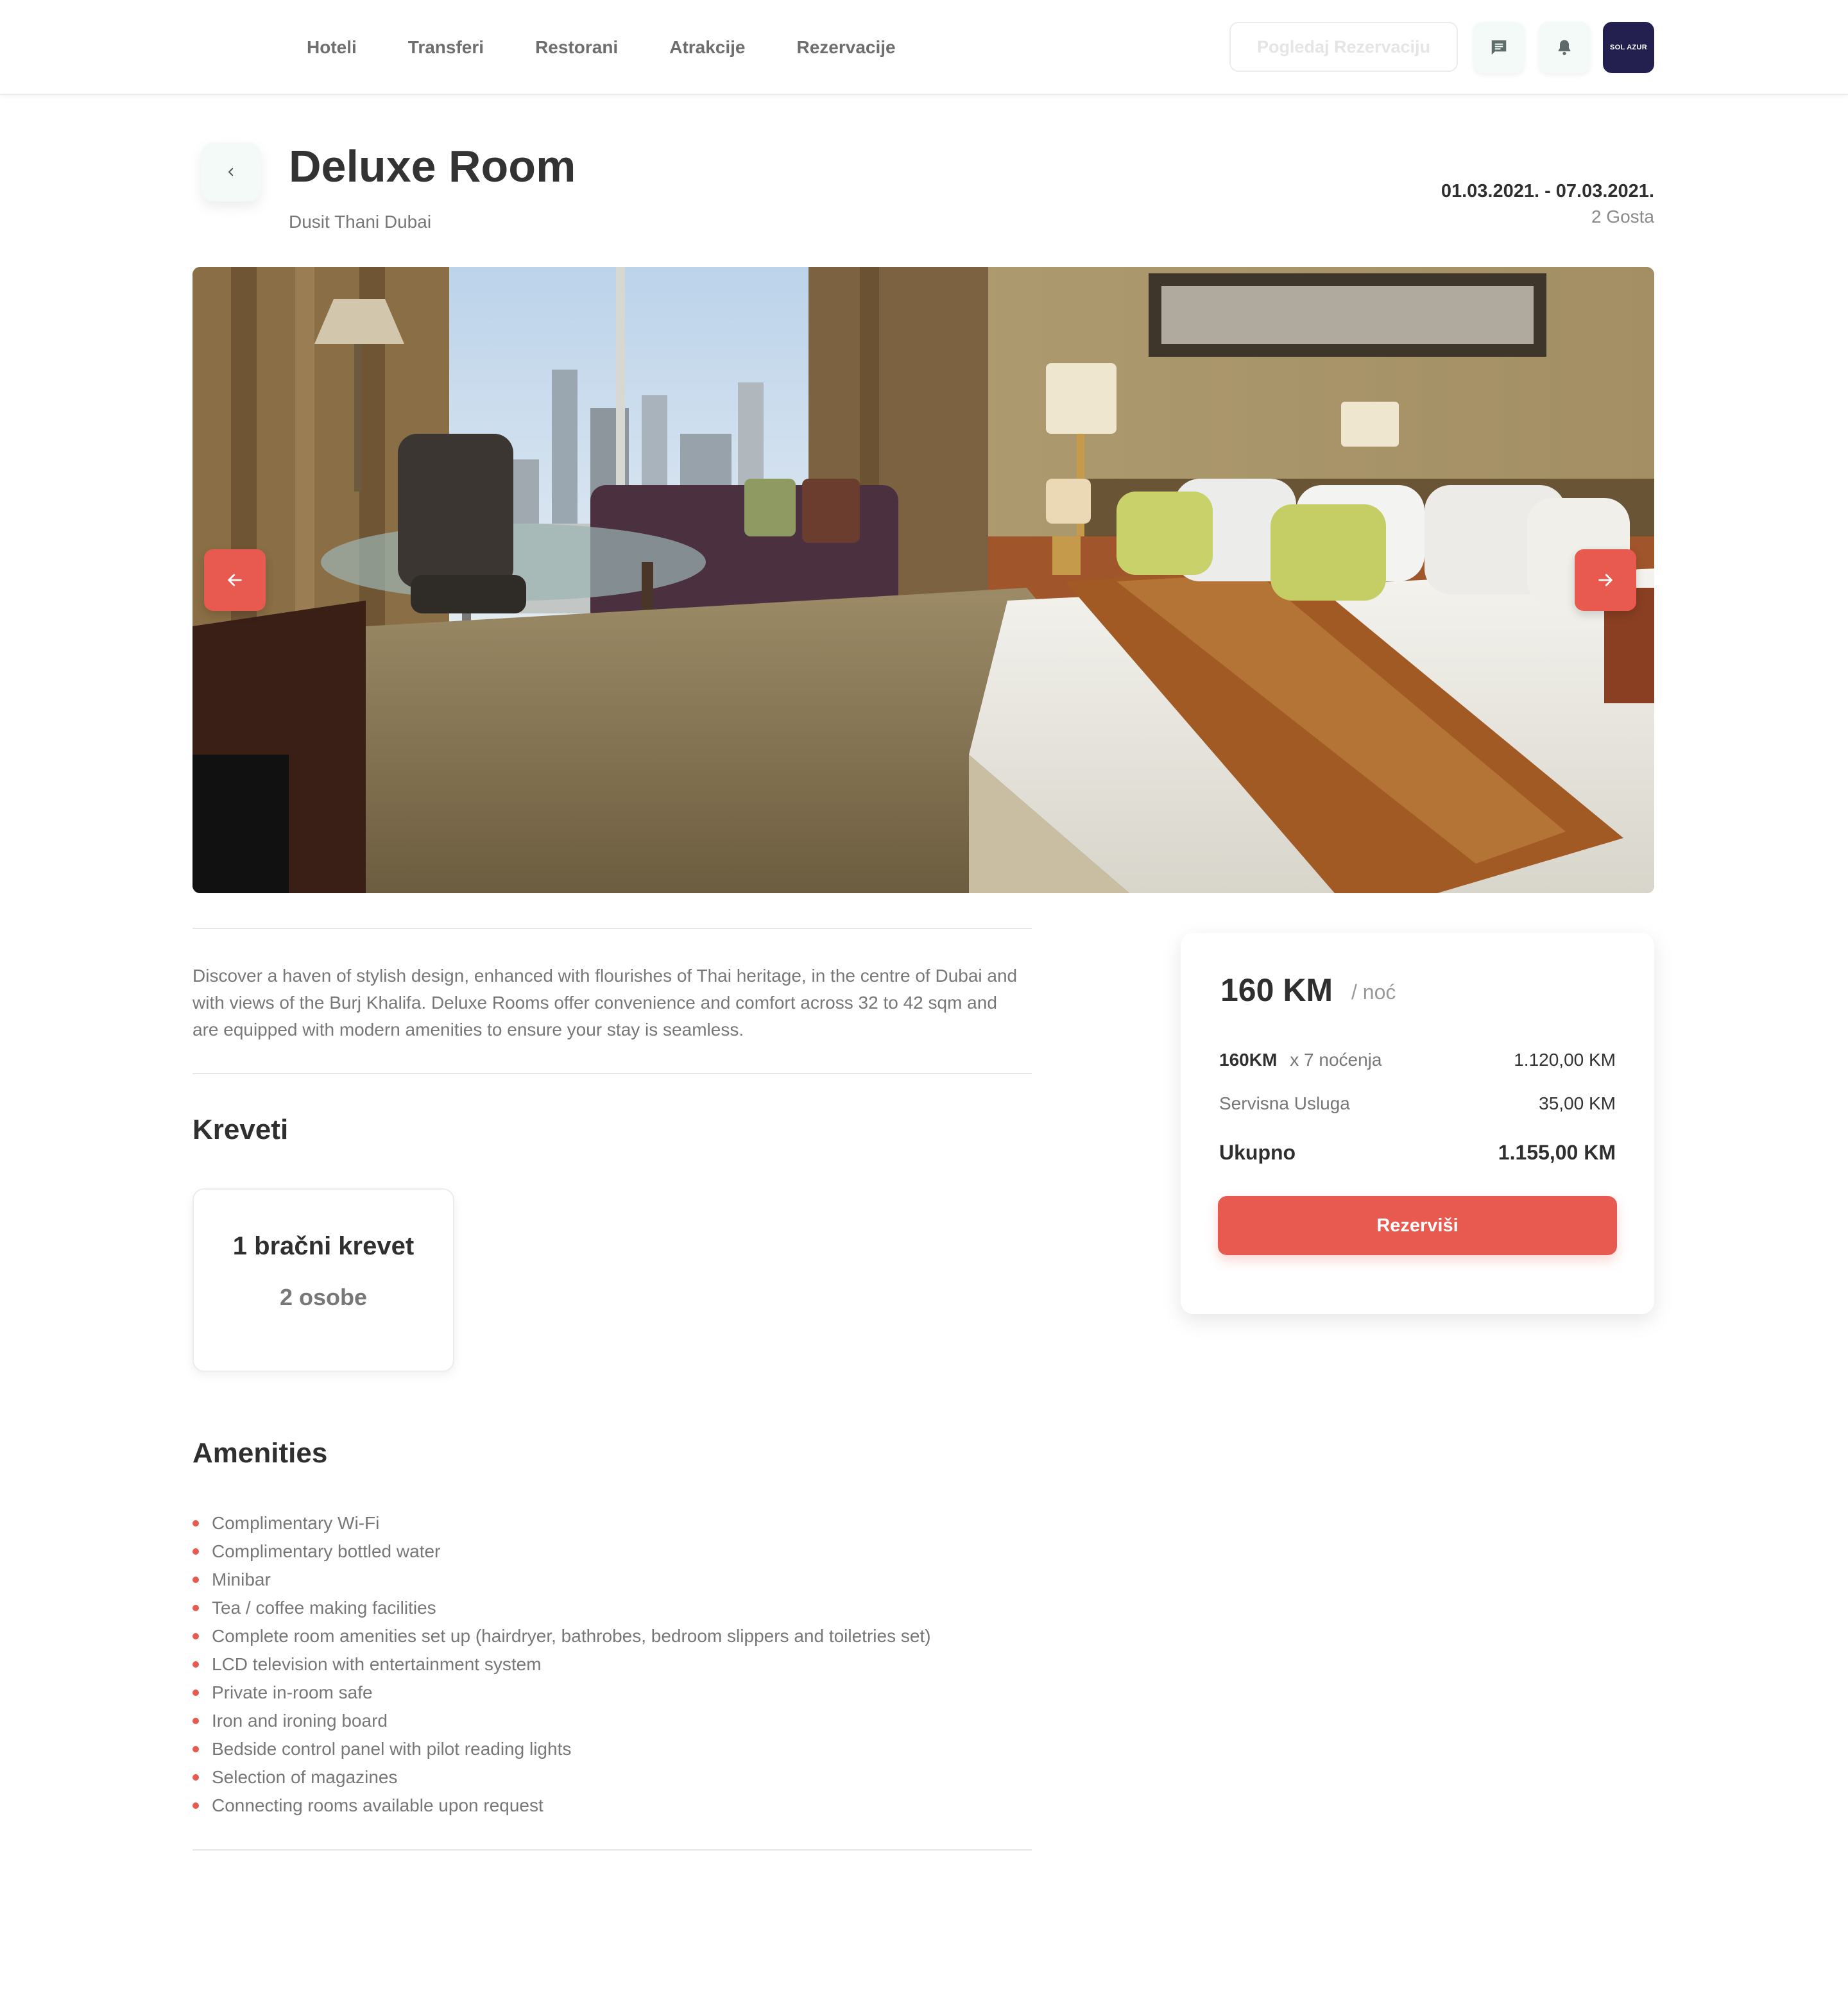  I want to click on bed-capacity: 2 osobe, so click(324, 1297).